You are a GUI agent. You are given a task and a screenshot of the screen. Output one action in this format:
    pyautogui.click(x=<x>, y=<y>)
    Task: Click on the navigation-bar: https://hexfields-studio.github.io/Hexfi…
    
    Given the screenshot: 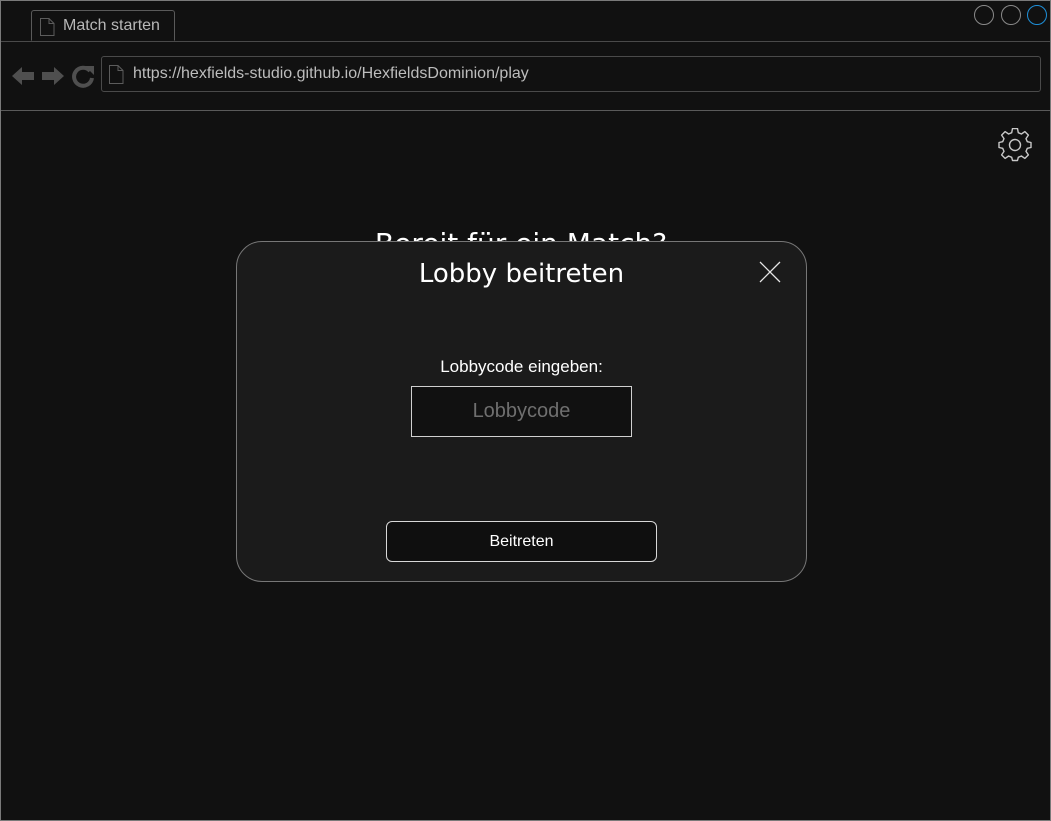 What is the action you would take?
    pyautogui.click(x=525, y=76)
    